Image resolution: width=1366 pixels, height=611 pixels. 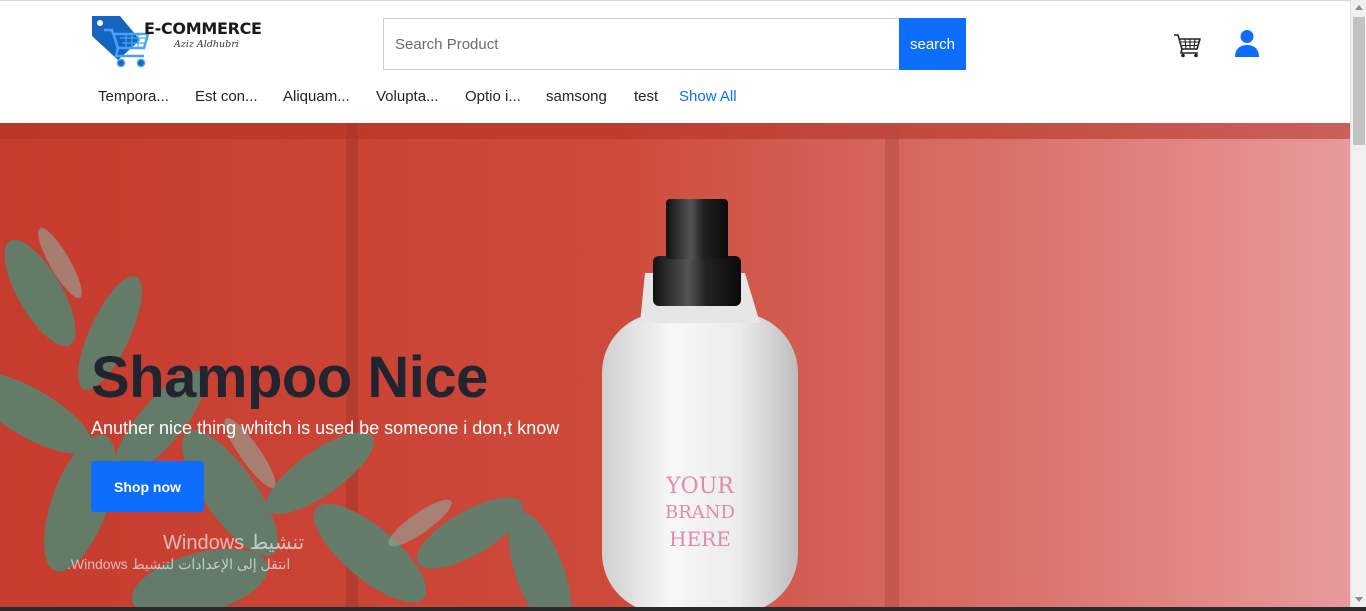 I want to click on taskbar-edge, so click(x=683, y=609).